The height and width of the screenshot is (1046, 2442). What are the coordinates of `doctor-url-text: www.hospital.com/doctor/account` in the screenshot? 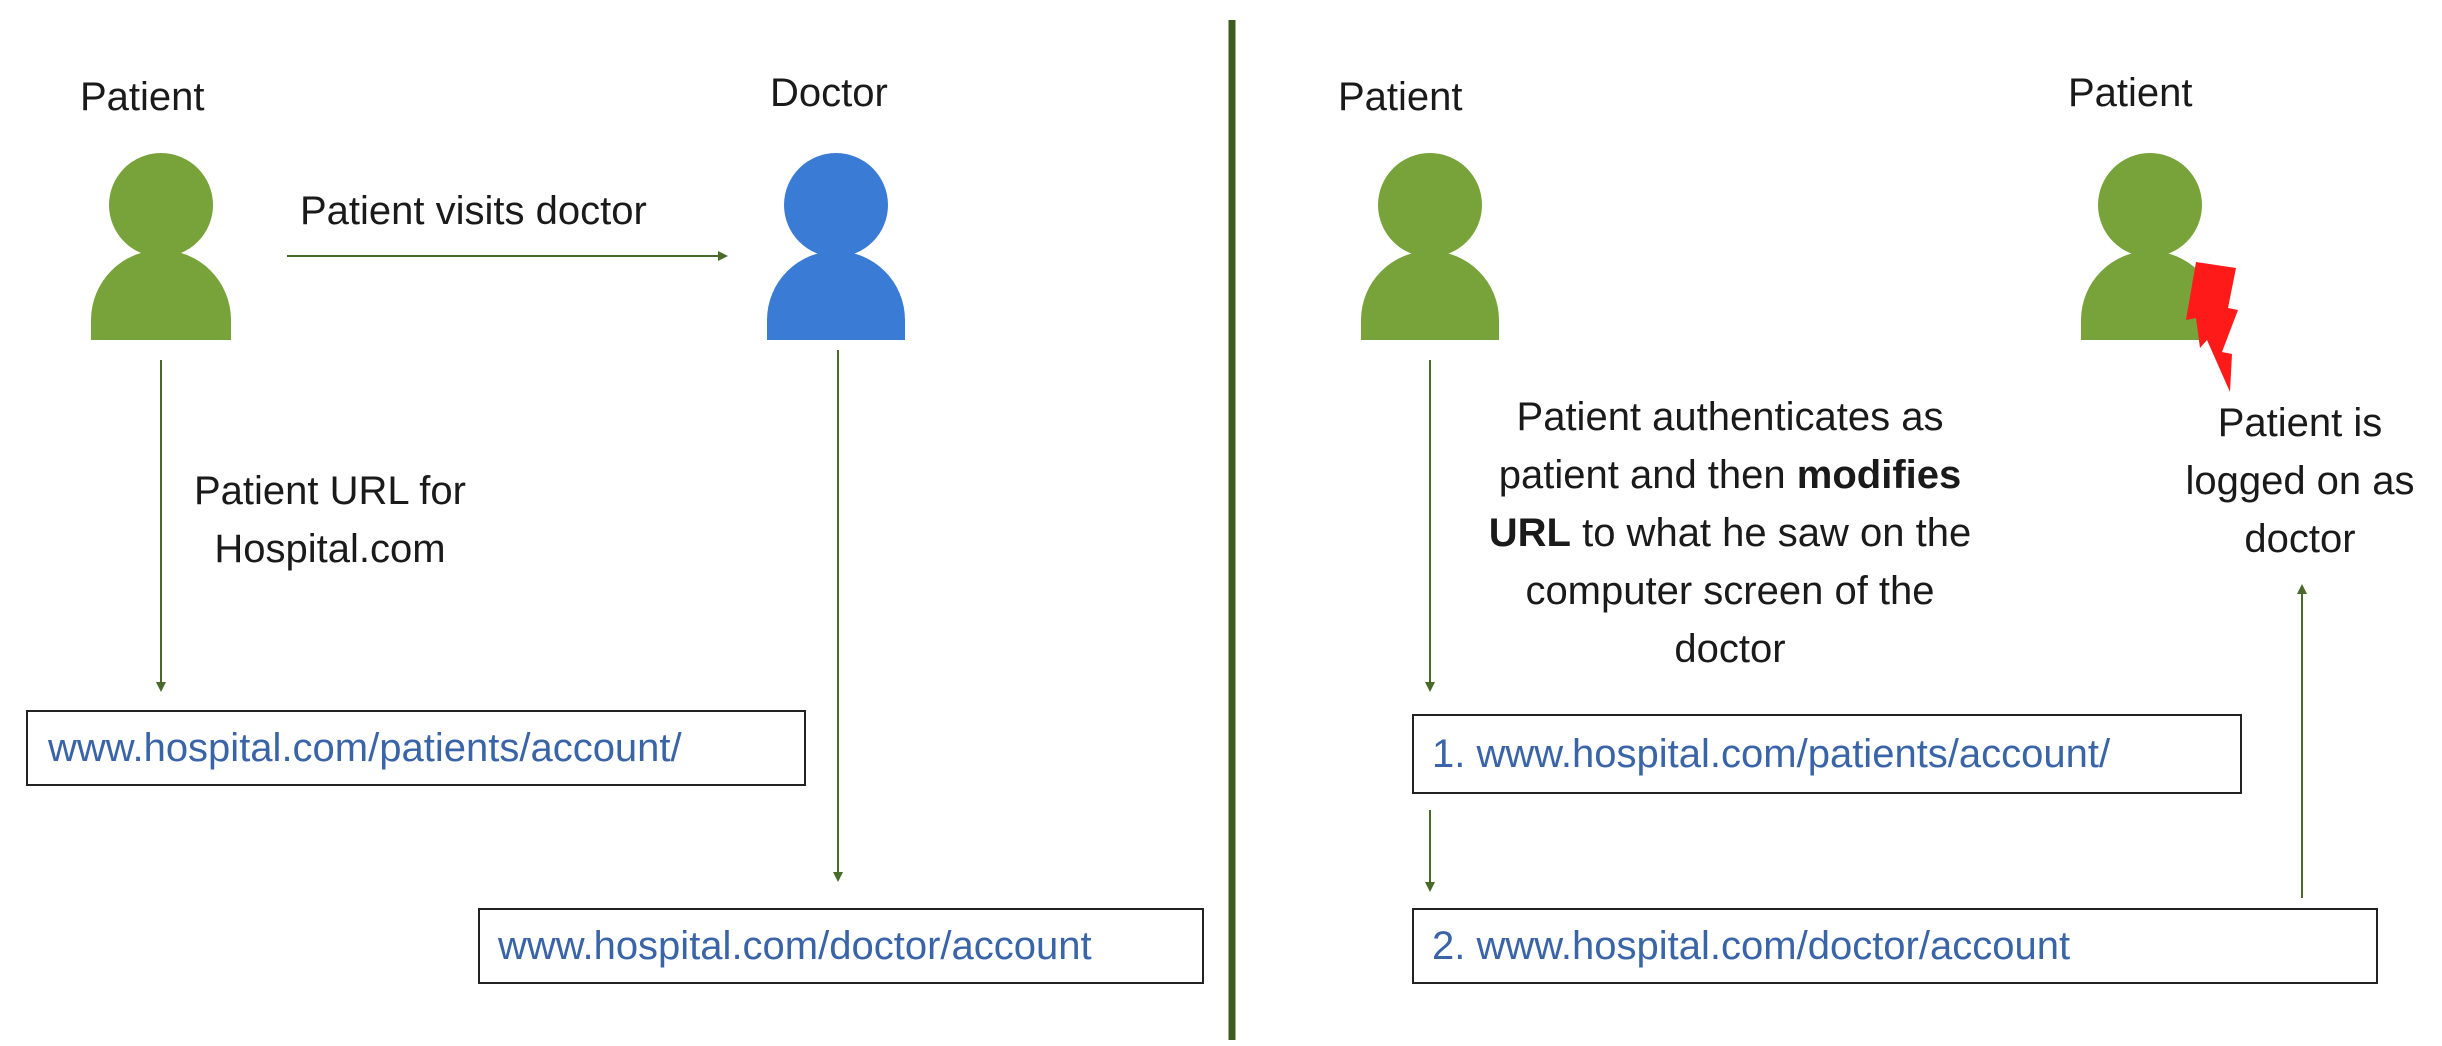 It's located at (795, 945).